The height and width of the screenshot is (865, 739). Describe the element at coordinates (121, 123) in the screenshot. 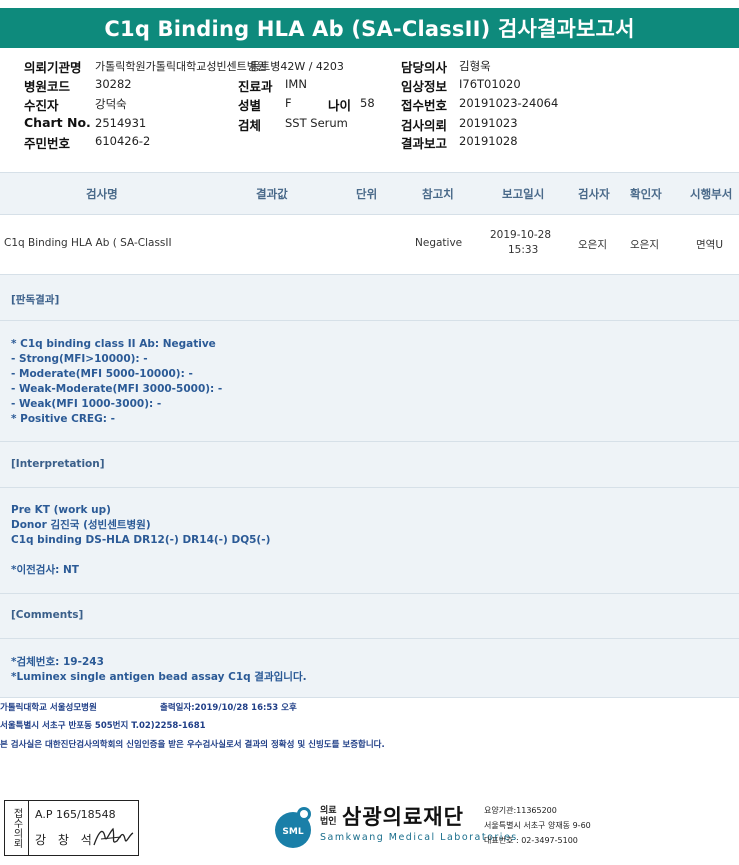

I see `info-value-chart-no: 2514931` at that location.